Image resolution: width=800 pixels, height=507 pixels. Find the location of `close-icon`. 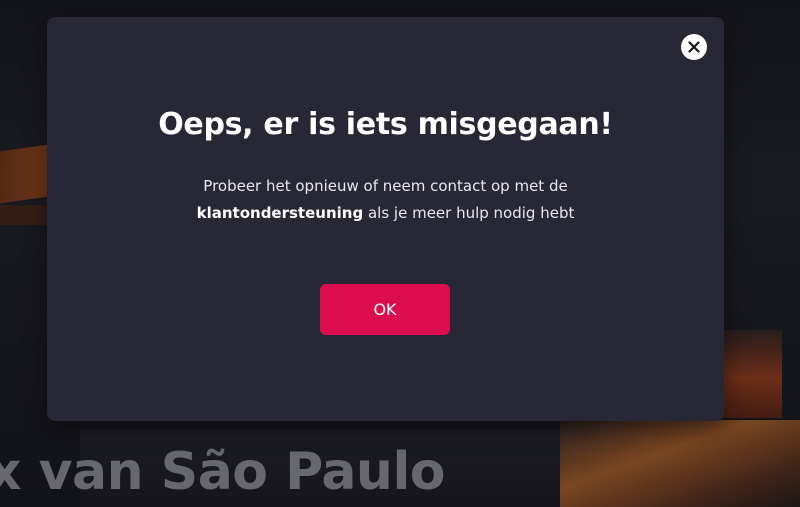

close-icon is located at coordinates (694, 47).